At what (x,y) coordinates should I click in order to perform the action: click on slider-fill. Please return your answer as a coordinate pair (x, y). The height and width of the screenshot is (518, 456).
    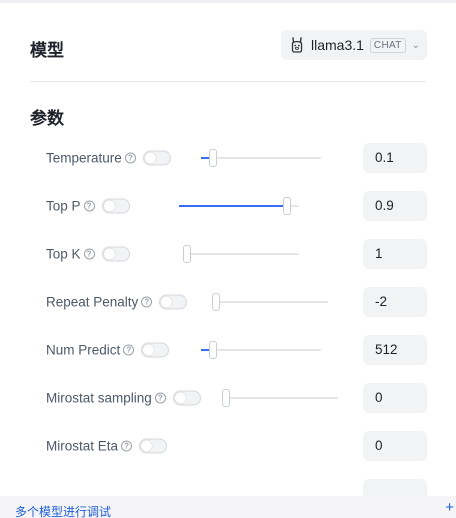
    Looking at the image, I should click on (233, 206).